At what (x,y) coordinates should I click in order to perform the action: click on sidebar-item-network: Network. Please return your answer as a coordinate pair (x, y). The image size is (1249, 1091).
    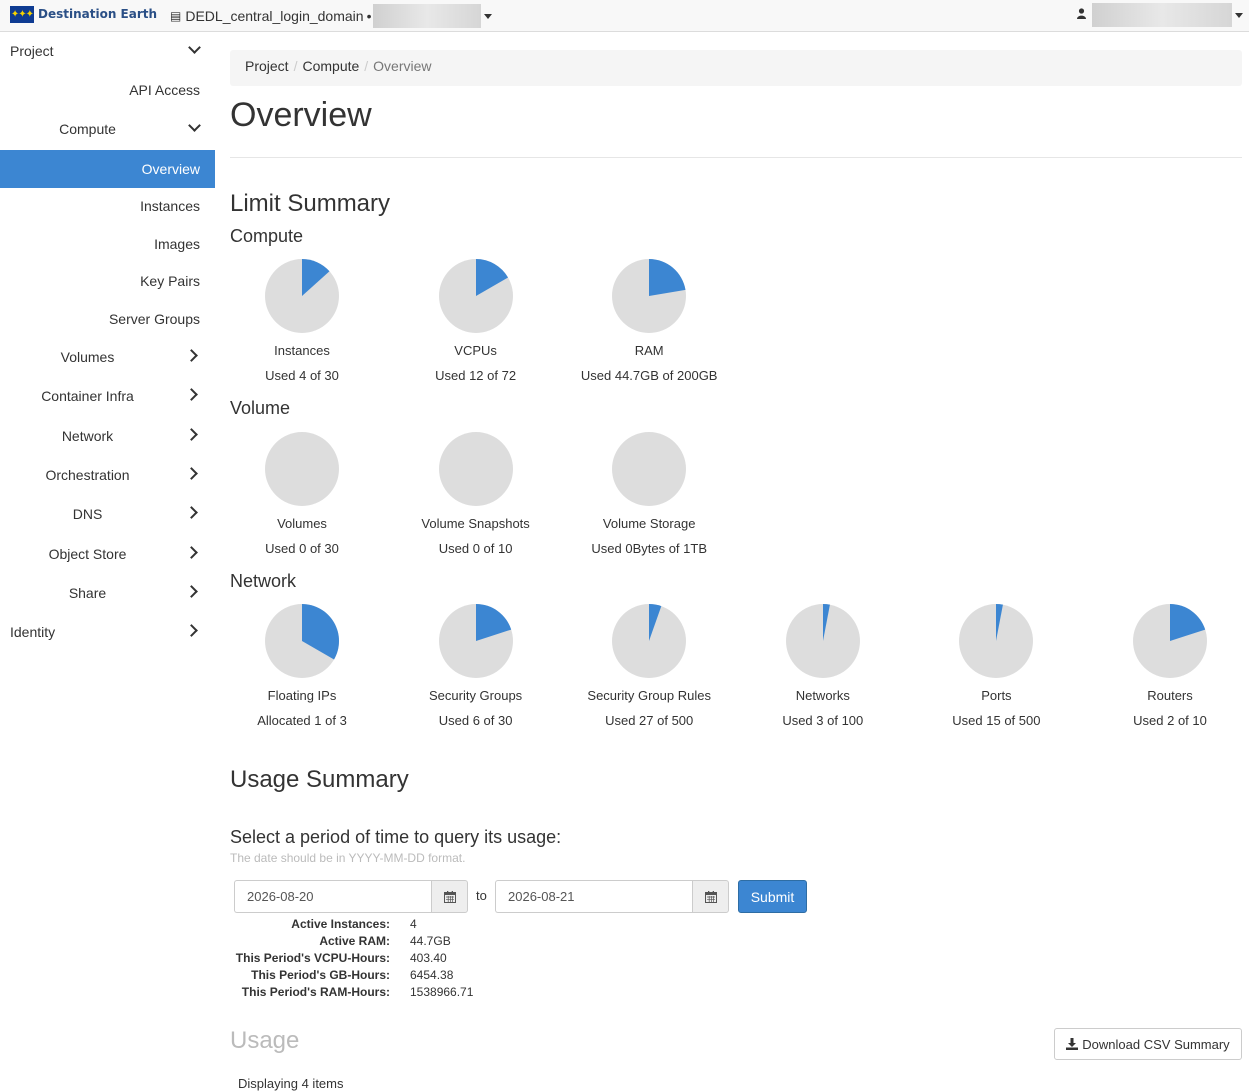
    Looking at the image, I should click on (107, 436).